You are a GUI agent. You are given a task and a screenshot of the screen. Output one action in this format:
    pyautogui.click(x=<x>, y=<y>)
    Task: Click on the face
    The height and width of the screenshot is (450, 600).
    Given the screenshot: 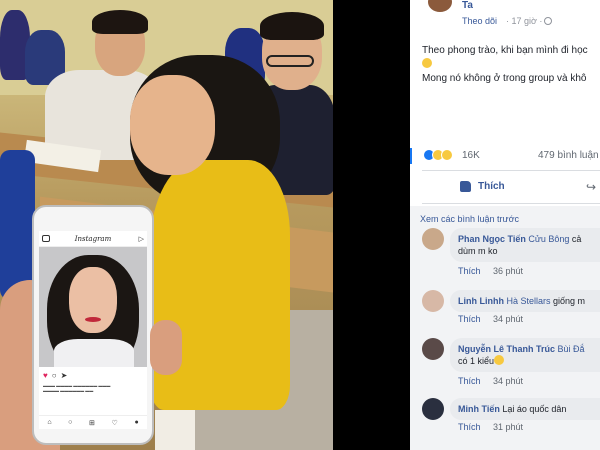 What is the action you would take?
    pyautogui.click(x=93, y=300)
    